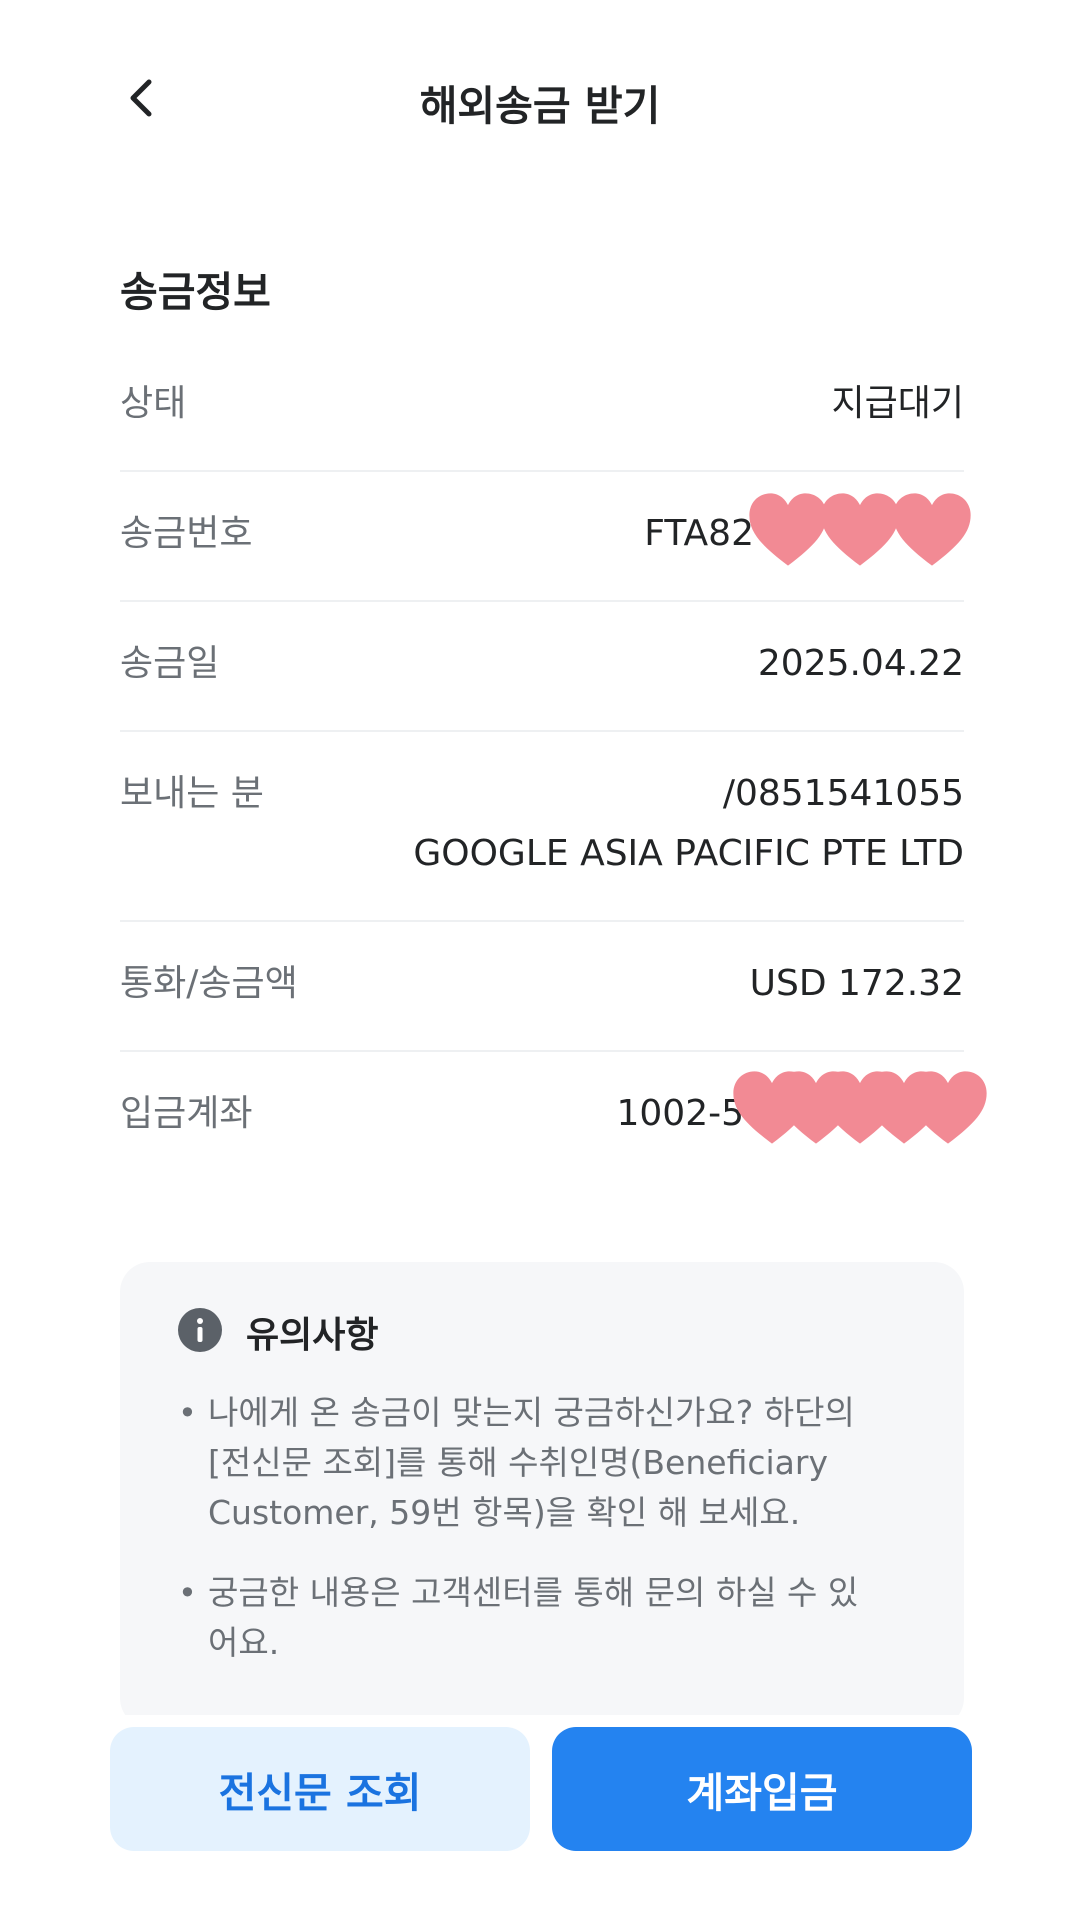 The height and width of the screenshot is (1920, 1080). Describe the element at coordinates (170, 663) in the screenshot. I see `info-label: 송금일` at that location.